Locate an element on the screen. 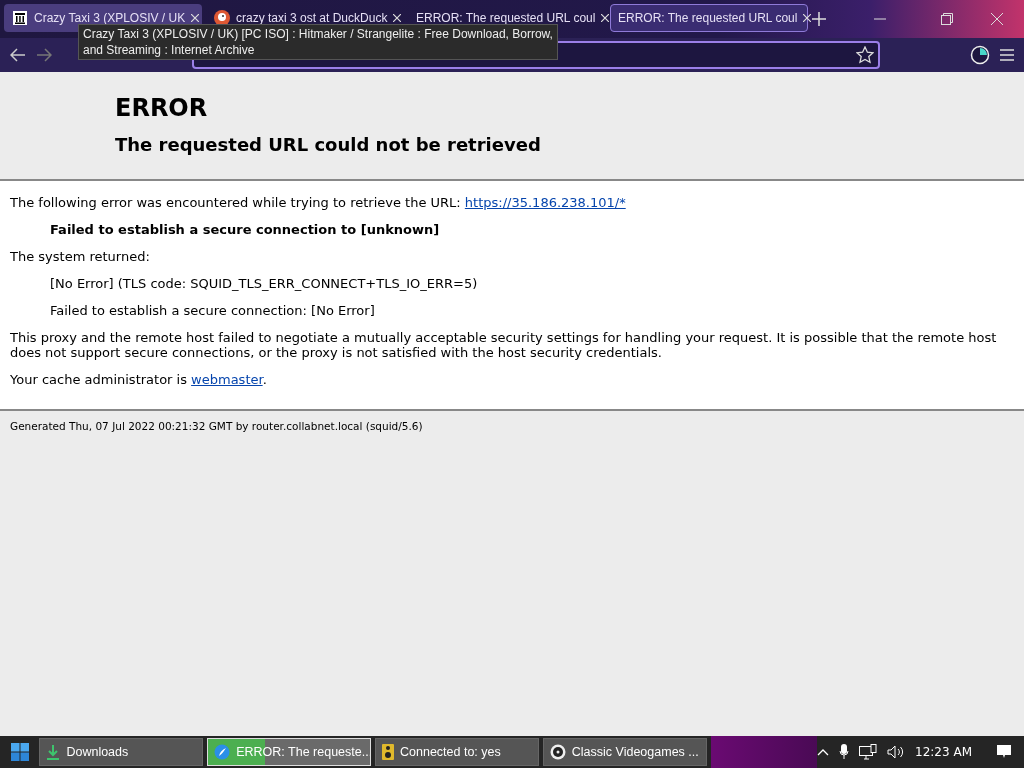 The width and height of the screenshot is (1024, 768). admin-text: Your cache administrator is webmaster. is located at coordinates (139, 379).